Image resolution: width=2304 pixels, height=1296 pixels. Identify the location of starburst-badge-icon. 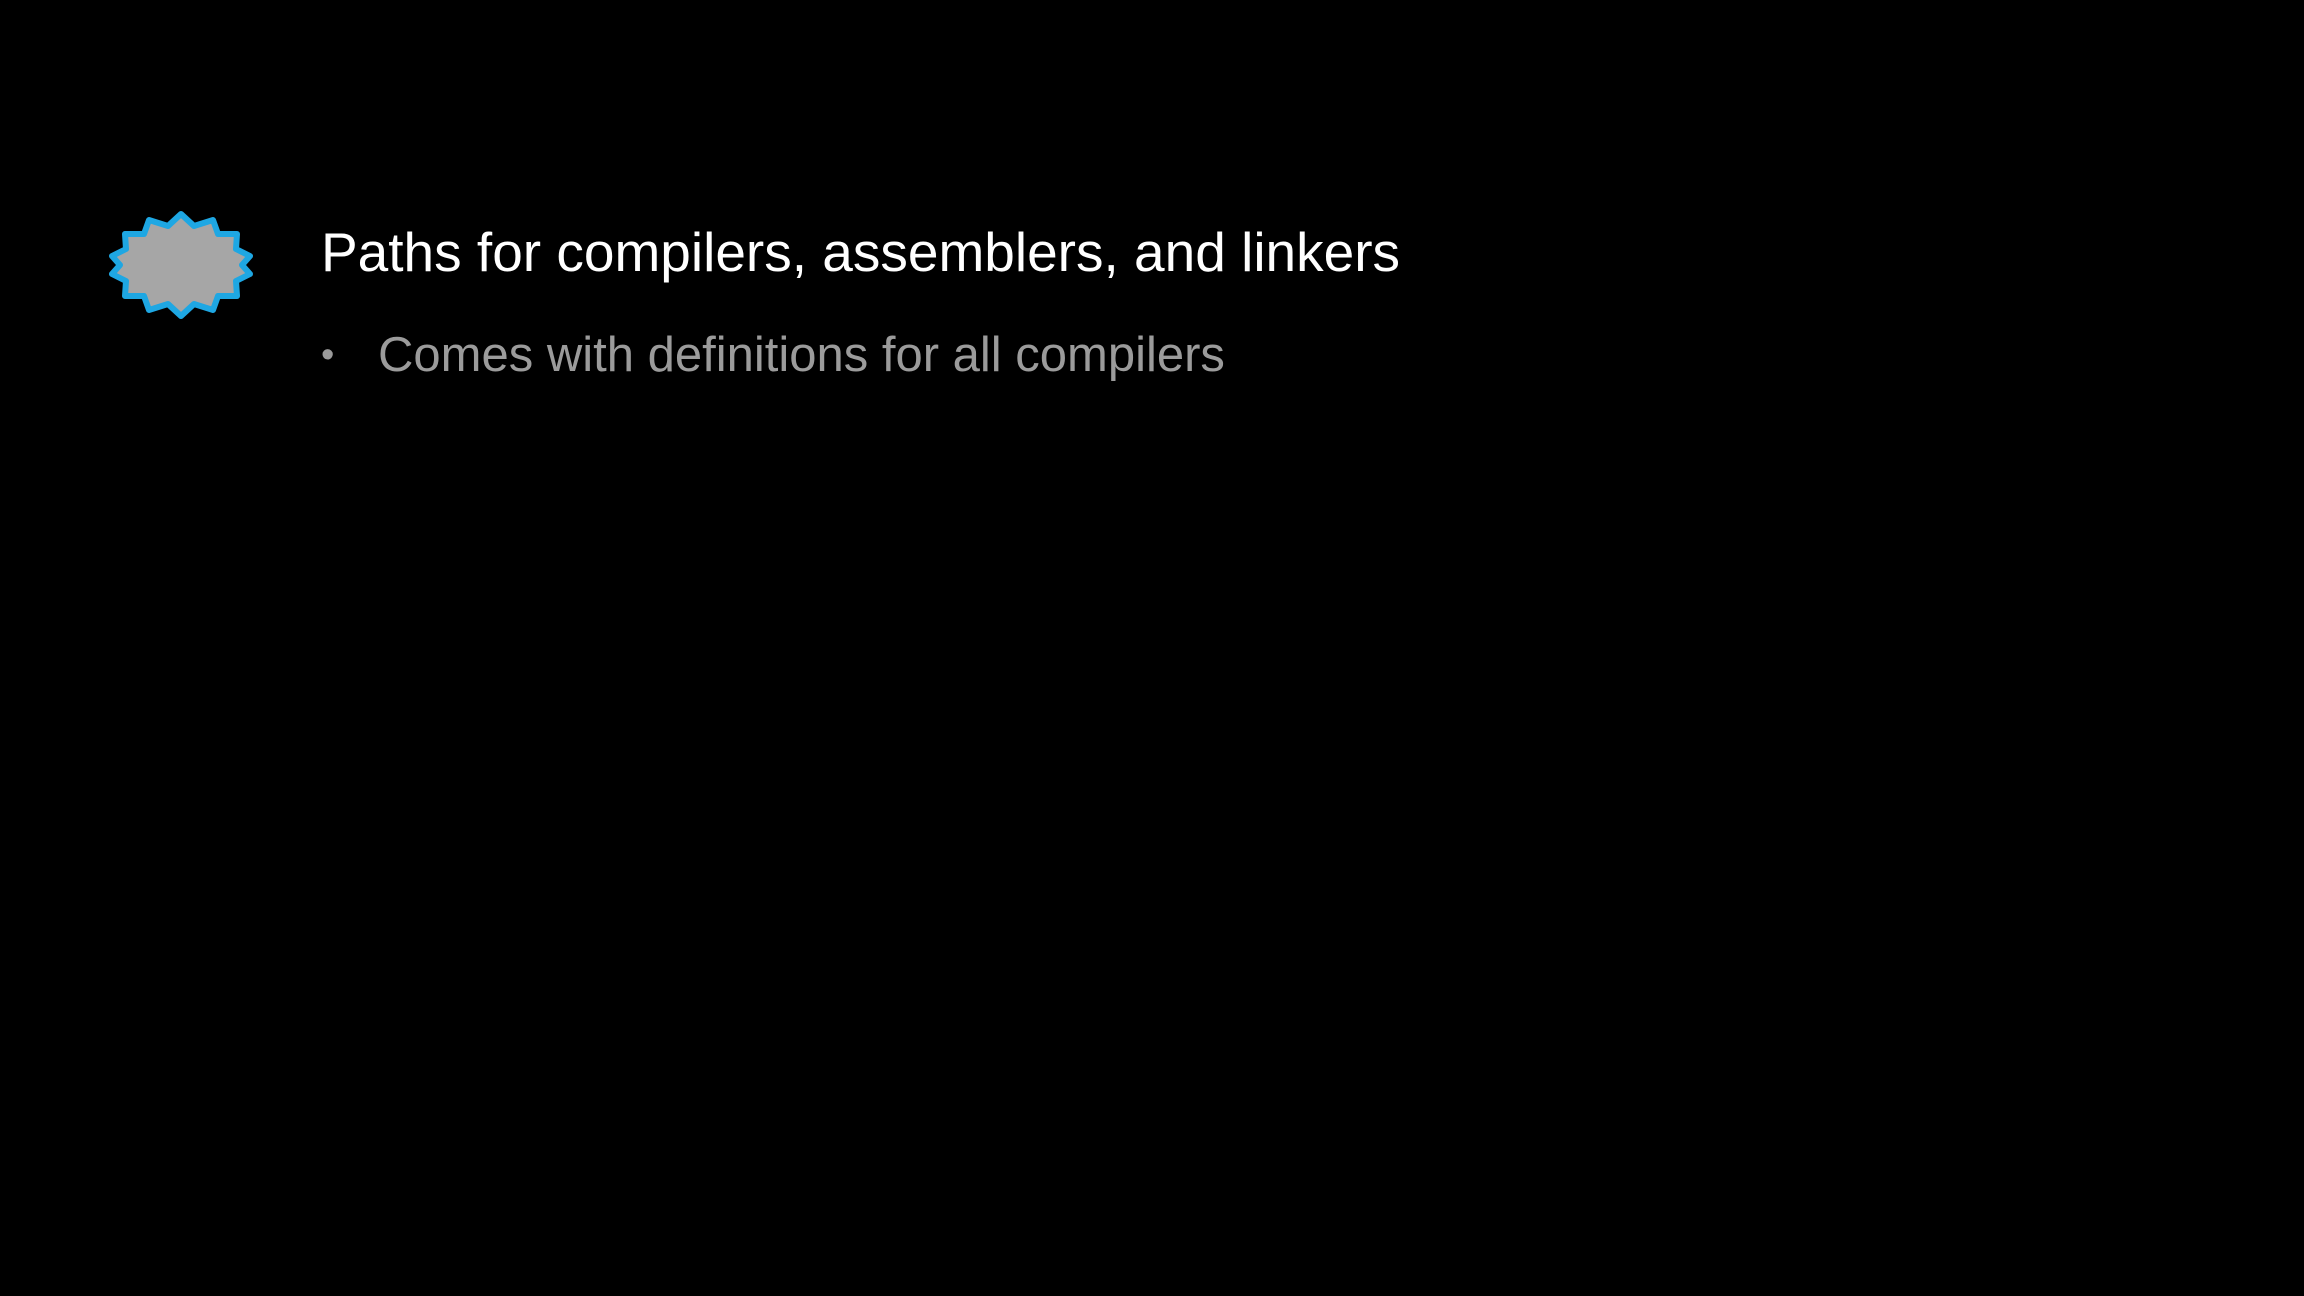
(181, 265).